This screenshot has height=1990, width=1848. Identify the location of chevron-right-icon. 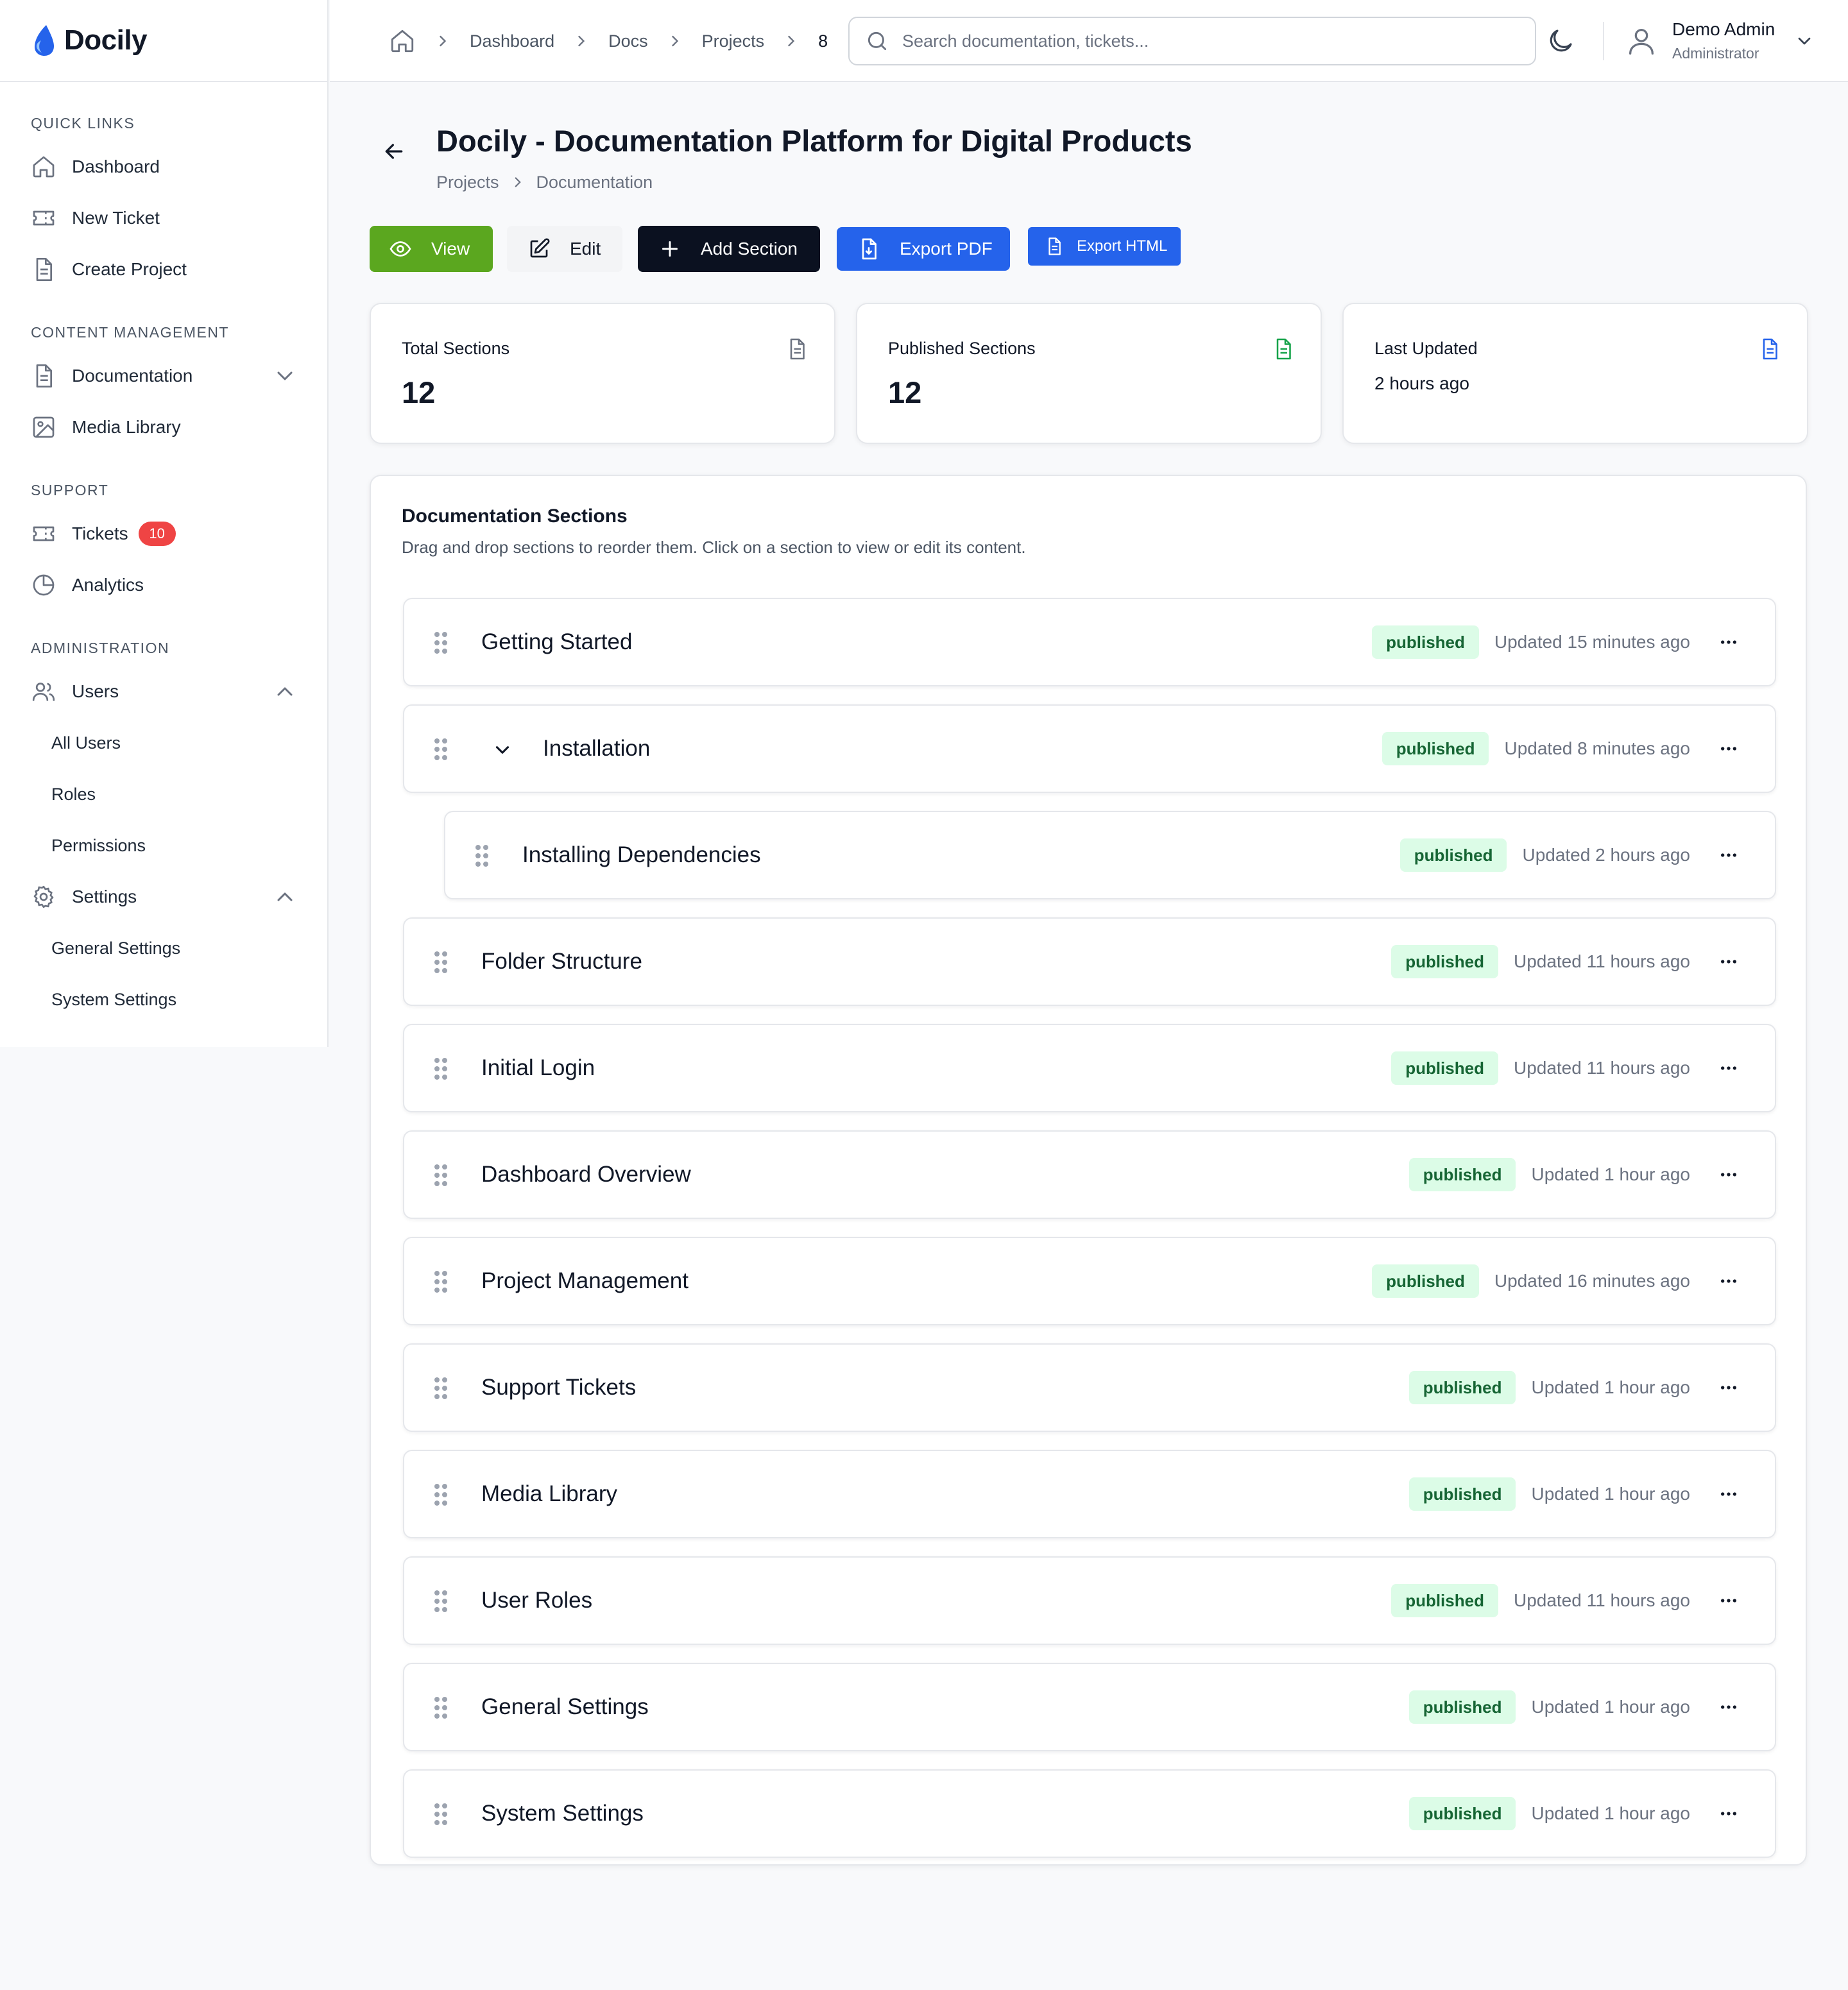
(791, 41).